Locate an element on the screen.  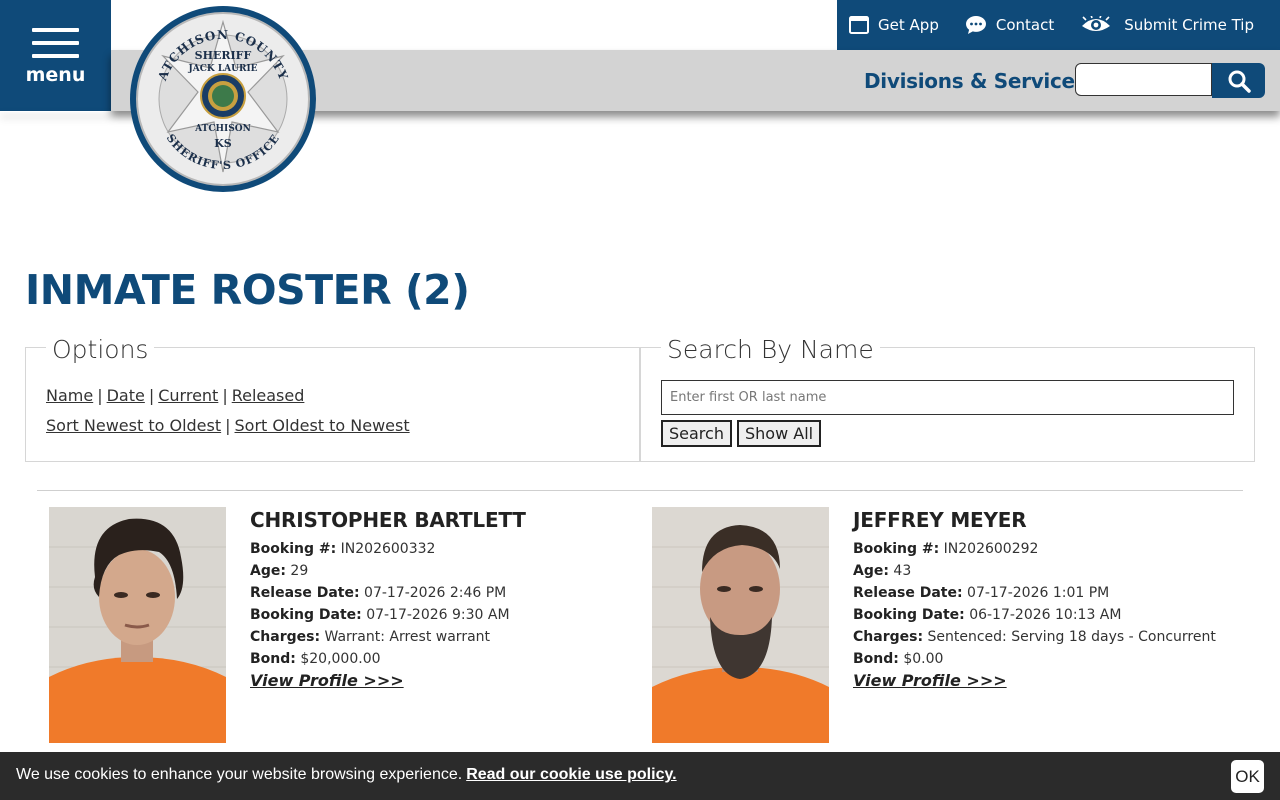
menu-button: menu is located at coordinates (55, 55).